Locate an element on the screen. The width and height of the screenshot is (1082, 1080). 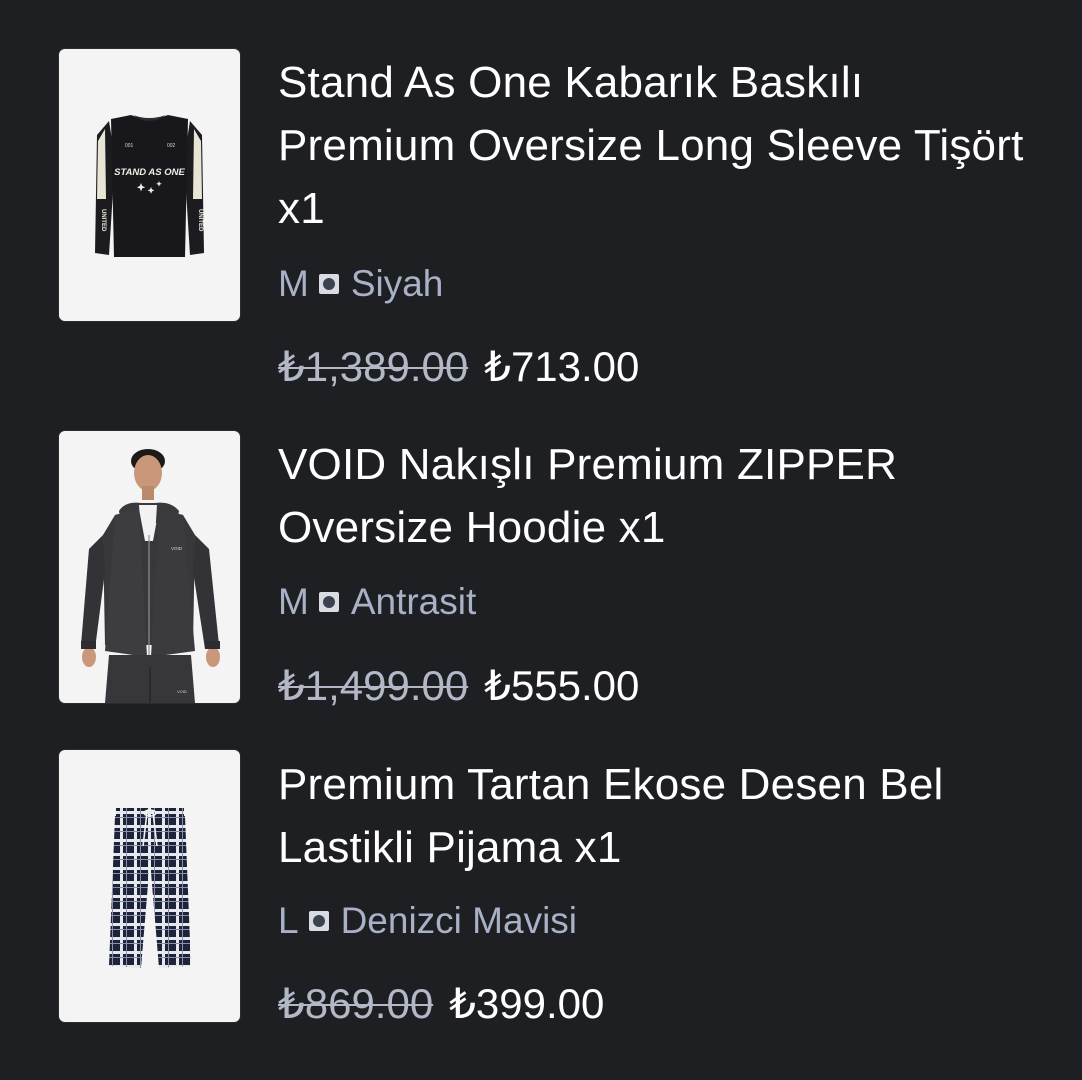
product-variant: M Siyah is located at coordinates (360, 284).